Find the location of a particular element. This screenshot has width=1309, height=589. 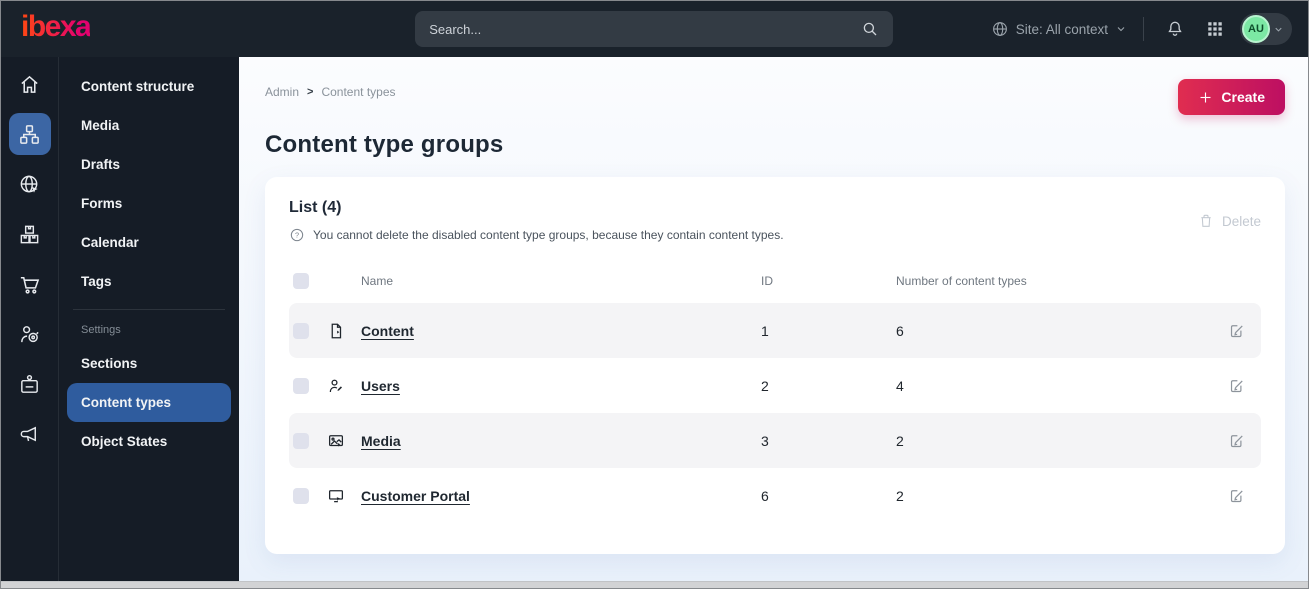

topbar-right-cluster: Site: All context AU is located at coordinates (1141, 29).